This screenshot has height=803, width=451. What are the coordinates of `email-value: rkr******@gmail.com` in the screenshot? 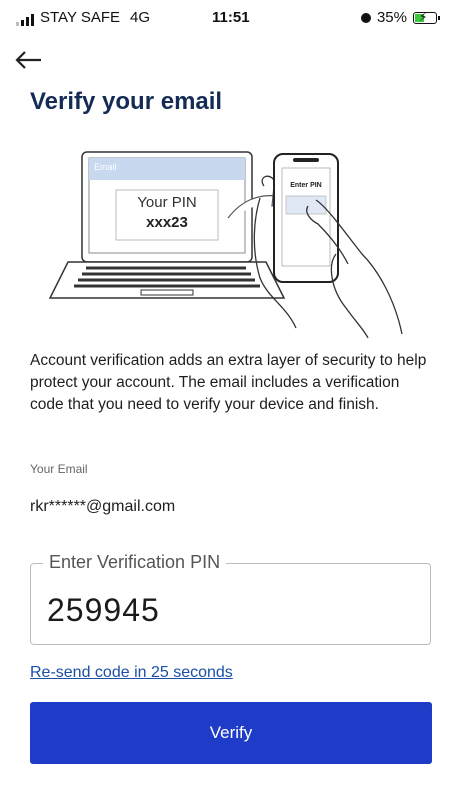 It's located at (103, 506).